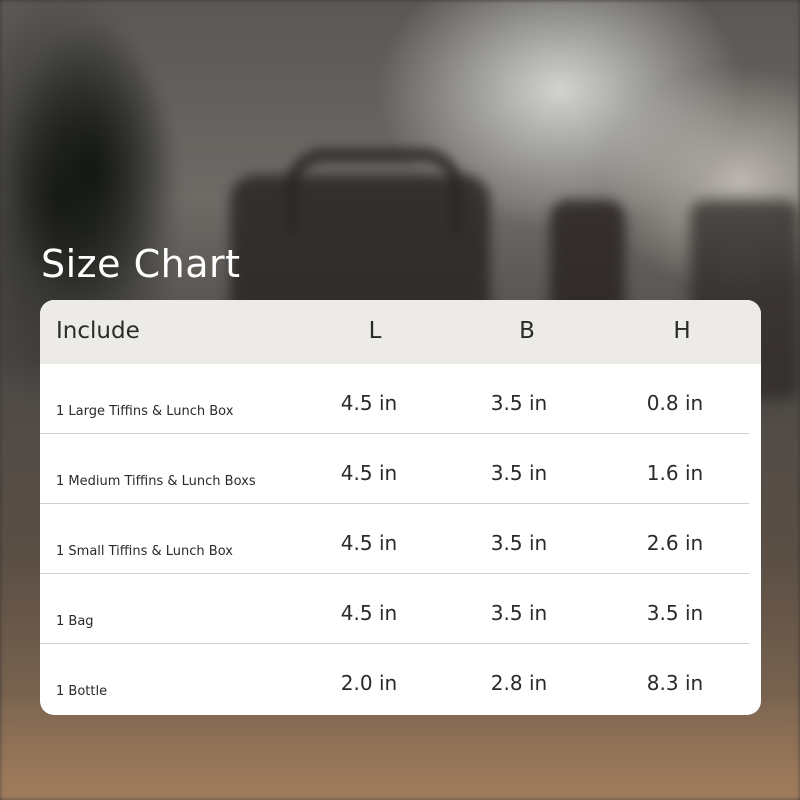 This screenshot has width=800, height=800. Describe the element at coordinates (675, 543) in the screenshot. I see `row-height-value: 2.6 in` at that location.